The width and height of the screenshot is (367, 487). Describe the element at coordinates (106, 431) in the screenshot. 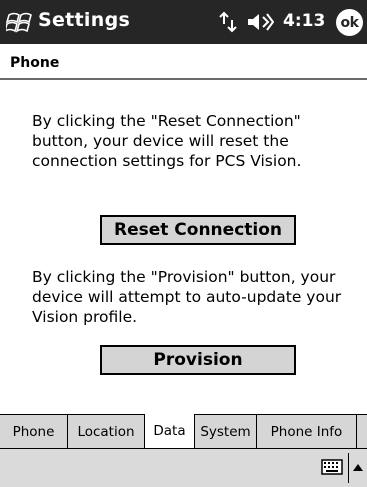

I see `tab-location: Location` at that location.